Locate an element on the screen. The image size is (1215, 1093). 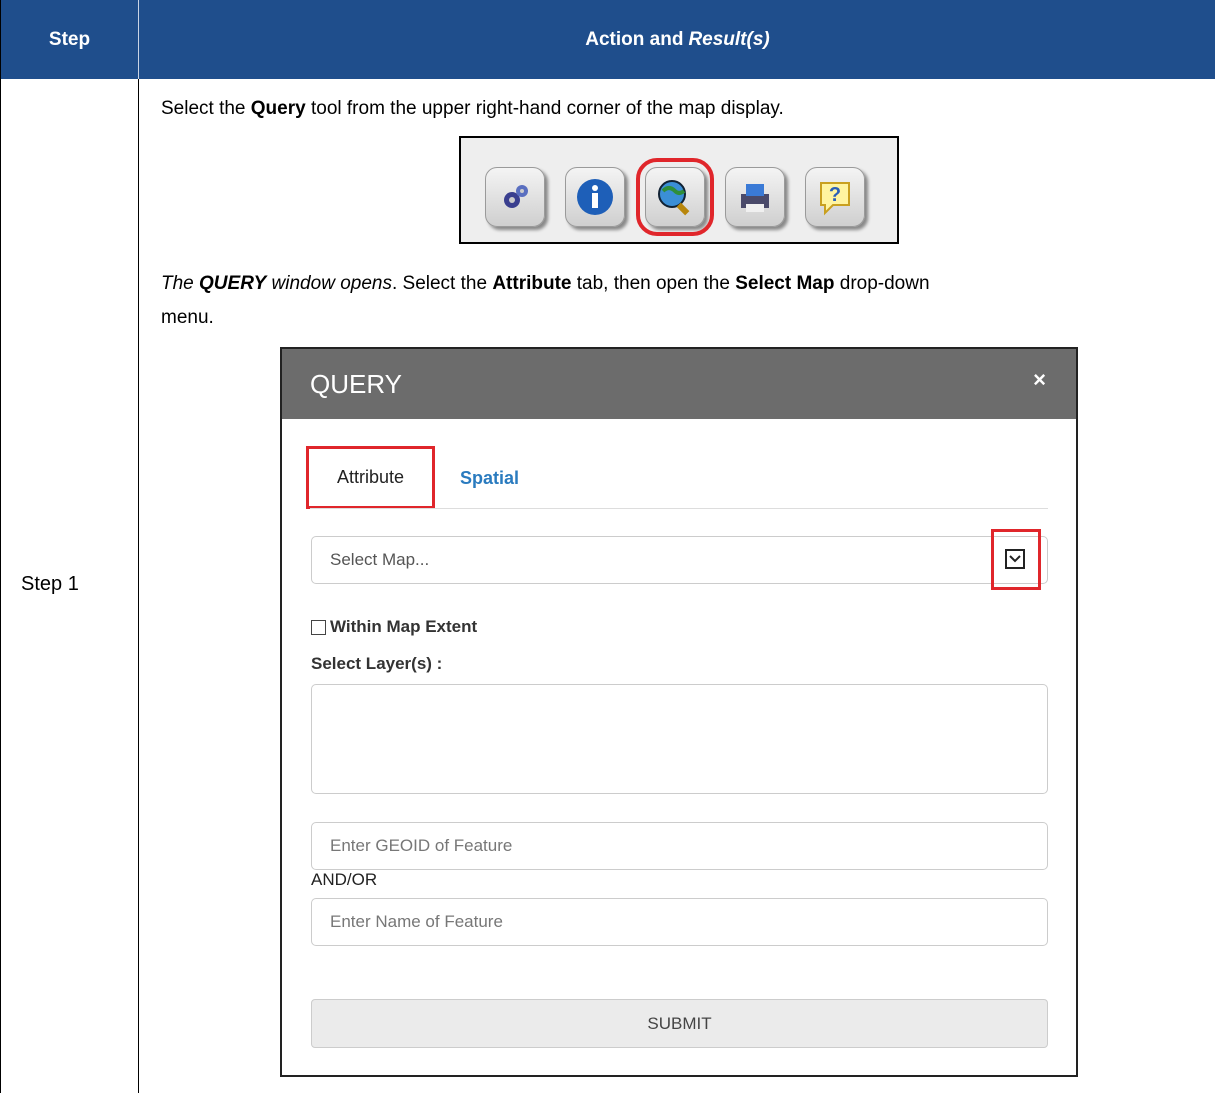
help-icon: ? is located at coordinates (835, 197).